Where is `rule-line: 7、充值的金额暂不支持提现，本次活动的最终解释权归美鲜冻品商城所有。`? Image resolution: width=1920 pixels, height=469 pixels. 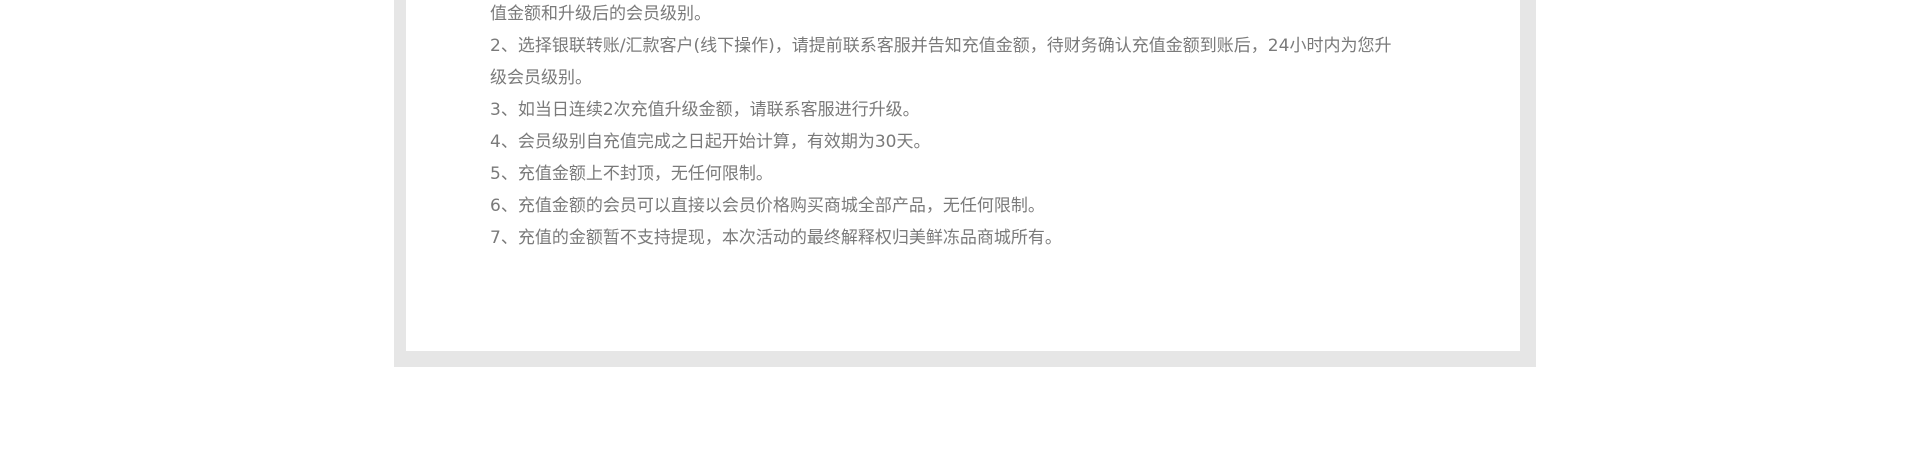 rule-line: 7、充值的金额暂不支持提现，本次活动的最终解释权归美鲜冻品商城所有。 is located at coordinates (776, 238).